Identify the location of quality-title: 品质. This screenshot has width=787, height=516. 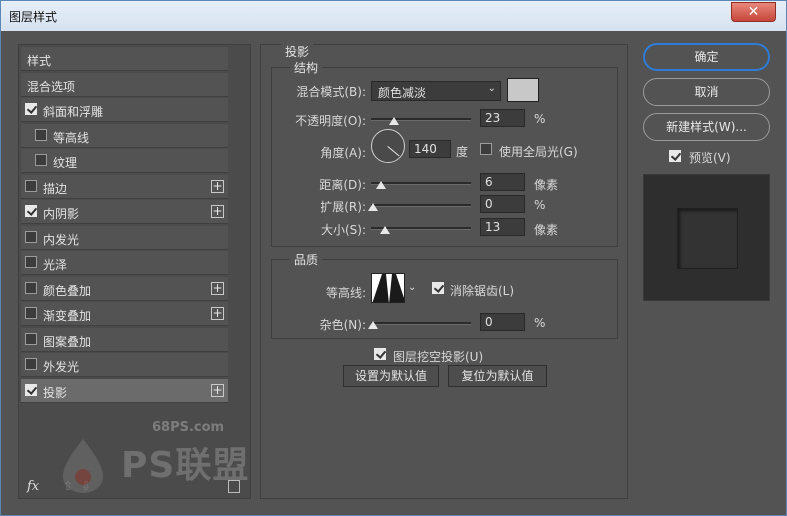
(306, 259).